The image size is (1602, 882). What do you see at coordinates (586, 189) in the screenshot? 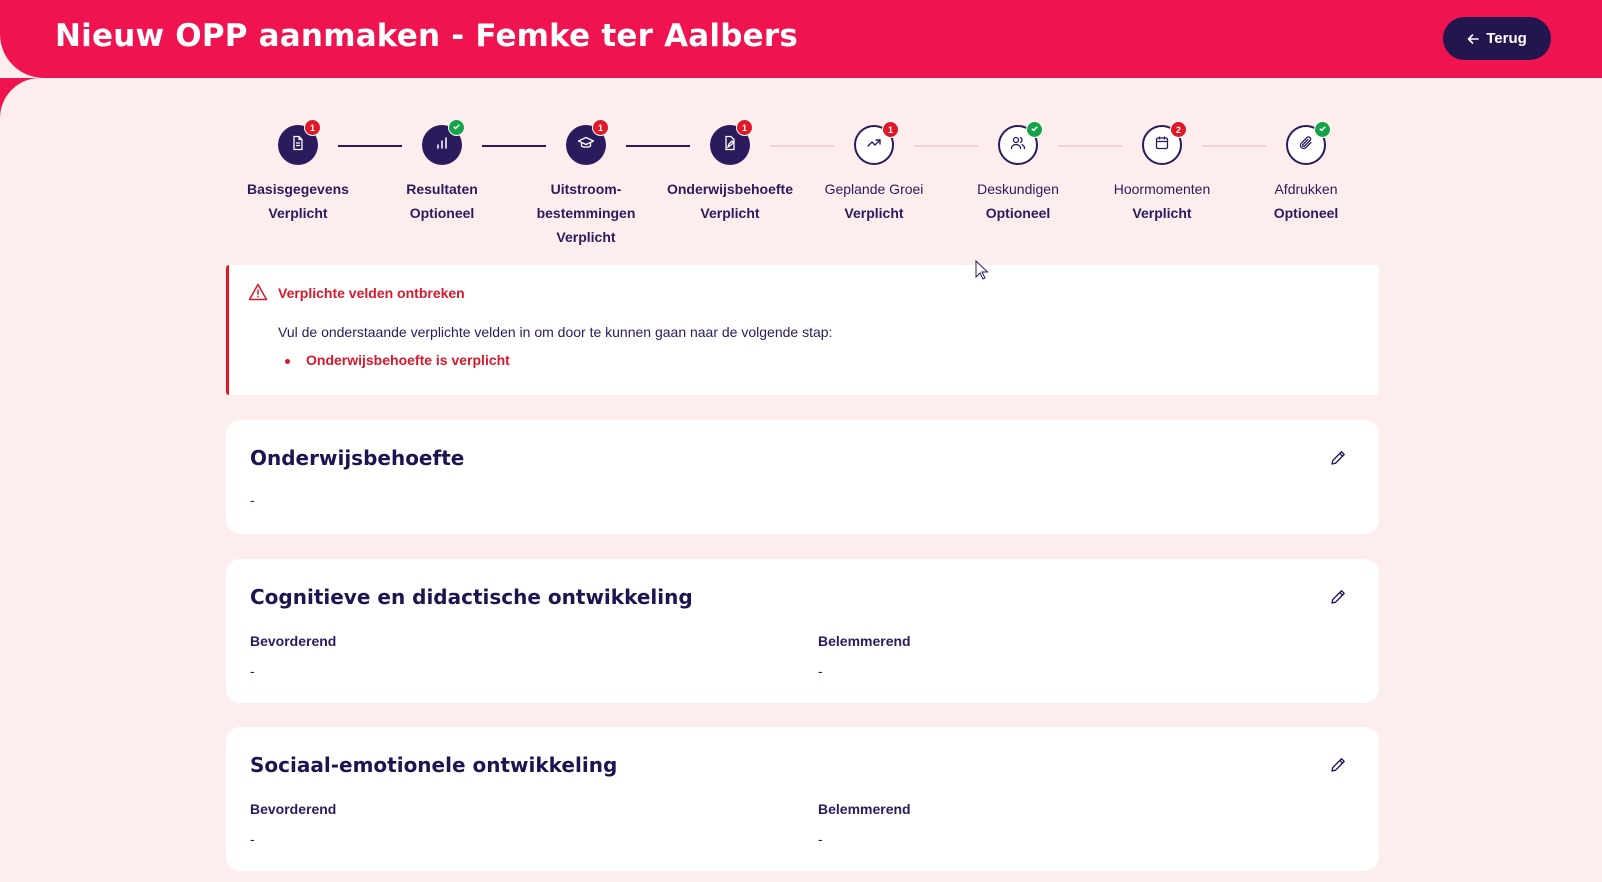
I see `step-name: Uitstroom-` at bounding box center [586, 189].